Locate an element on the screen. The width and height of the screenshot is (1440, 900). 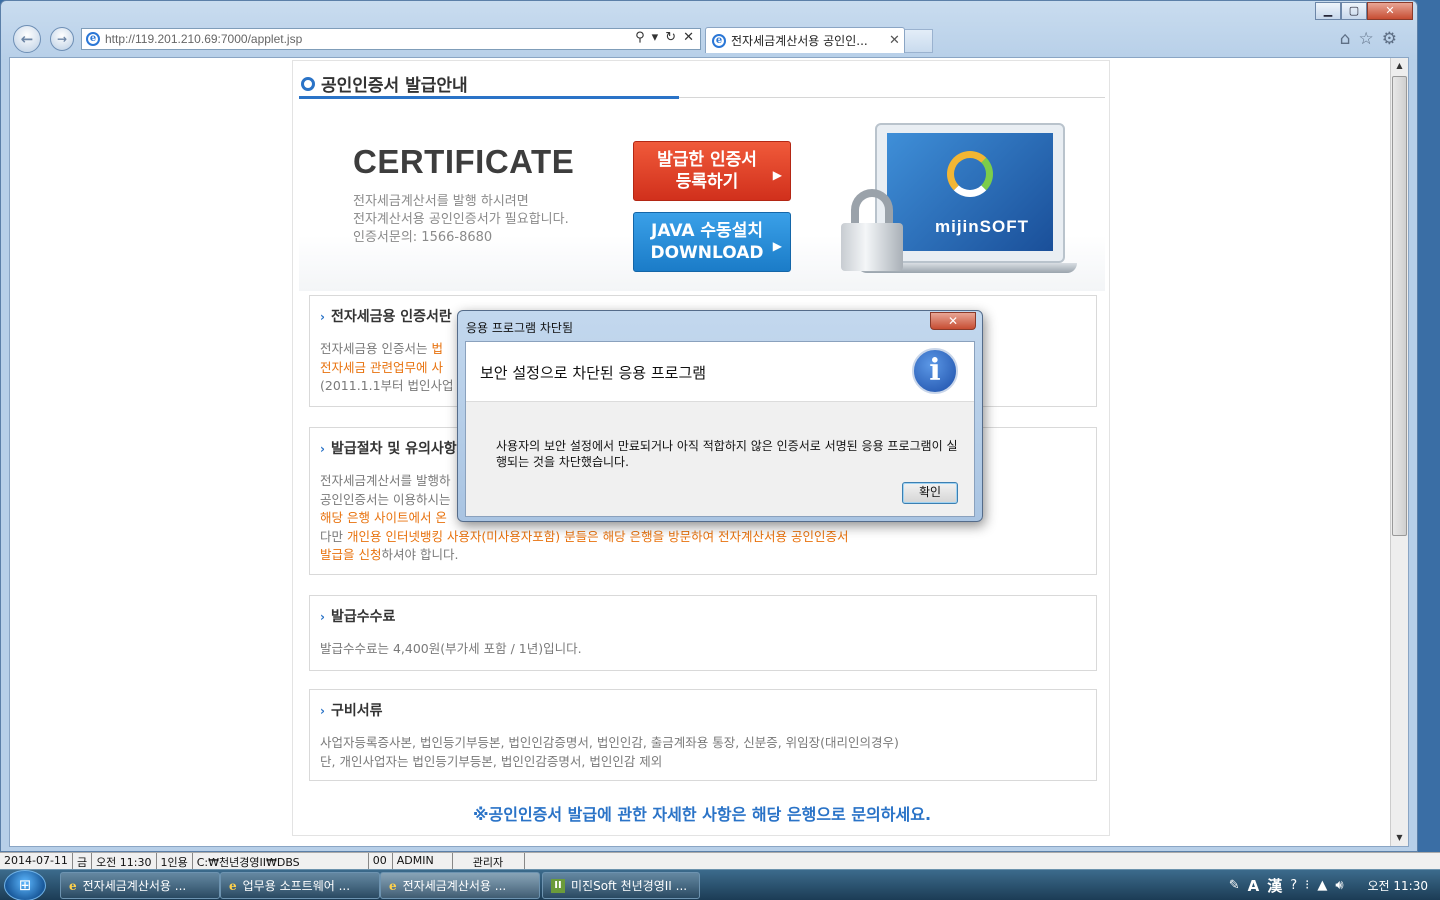
vertical-scrollbar: ▲ ▼ is located at coordinates (1399, 452).